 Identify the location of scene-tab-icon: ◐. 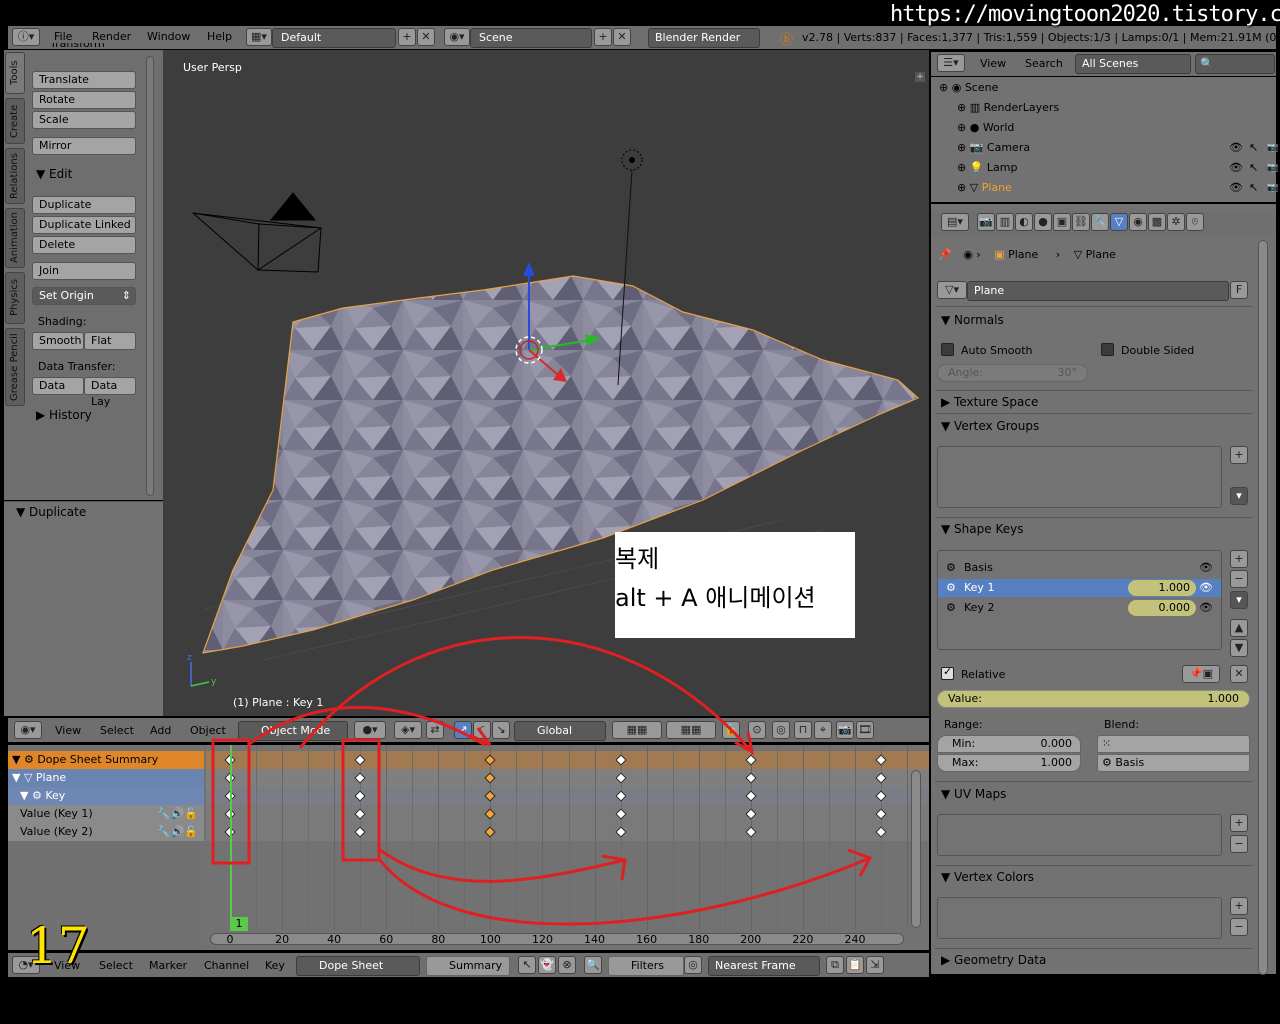
(1024, 222).